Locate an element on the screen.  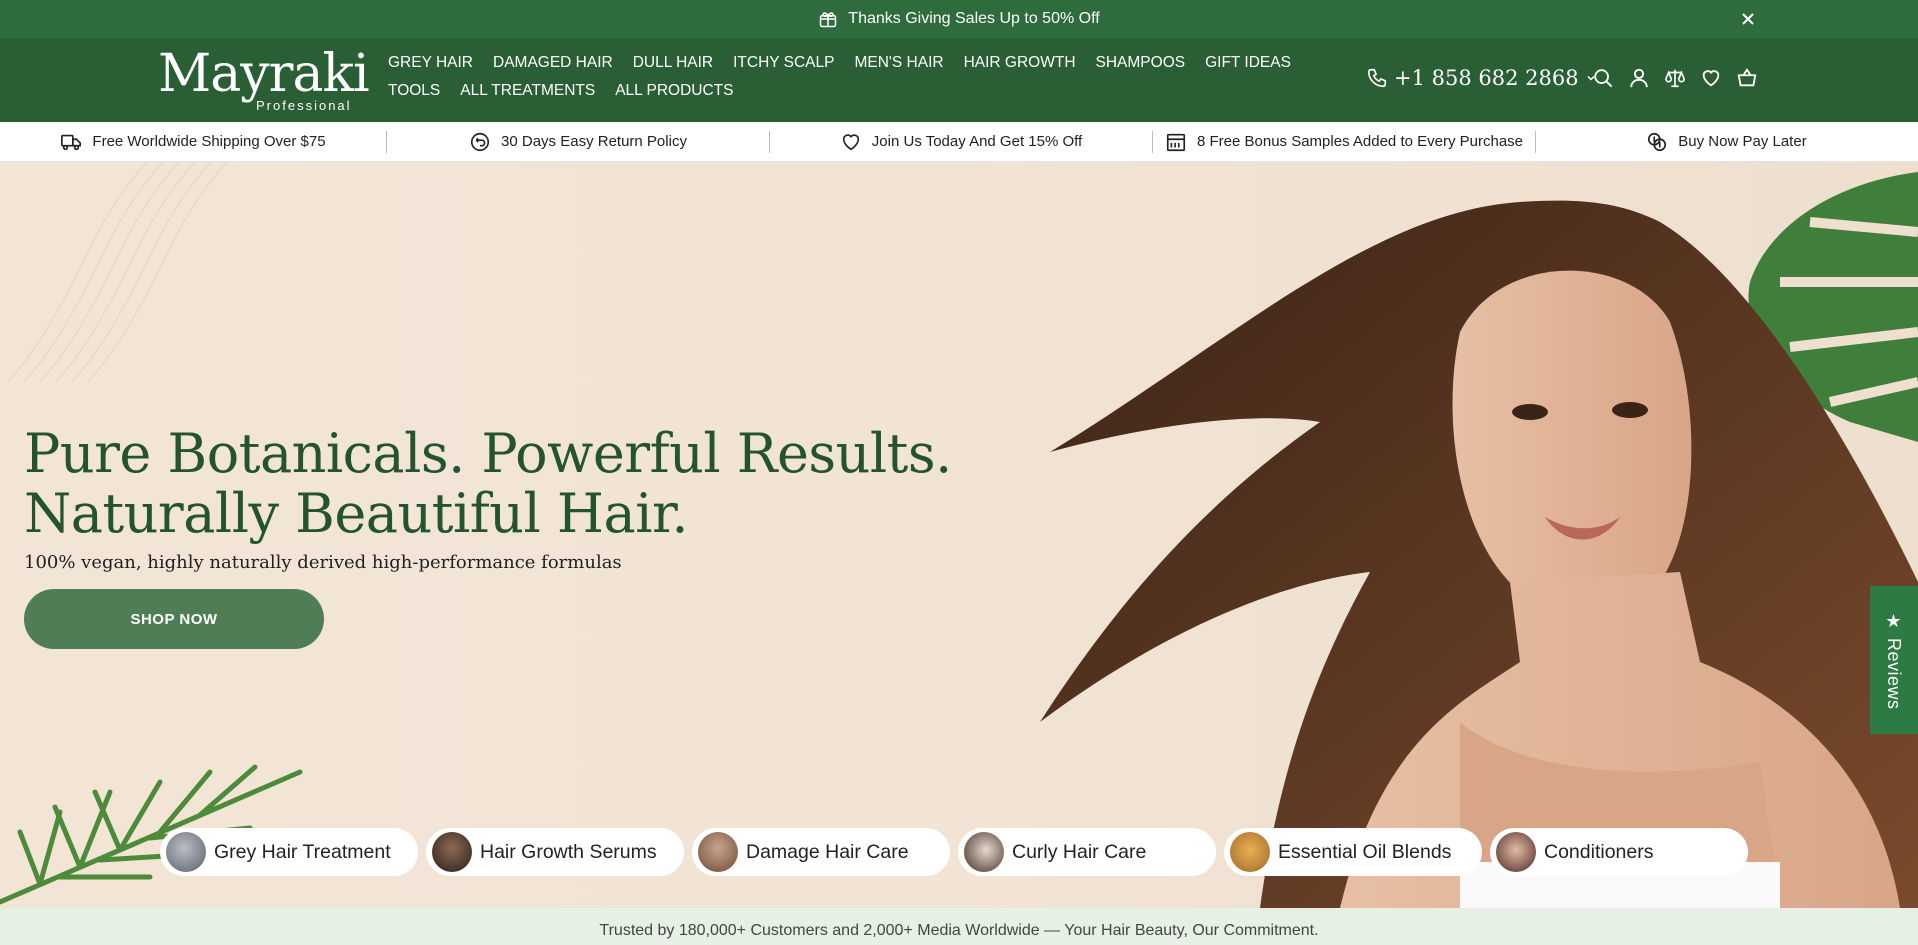
perk-text: 30 Days Easy Return Policy is located at coordinates (594, 141).